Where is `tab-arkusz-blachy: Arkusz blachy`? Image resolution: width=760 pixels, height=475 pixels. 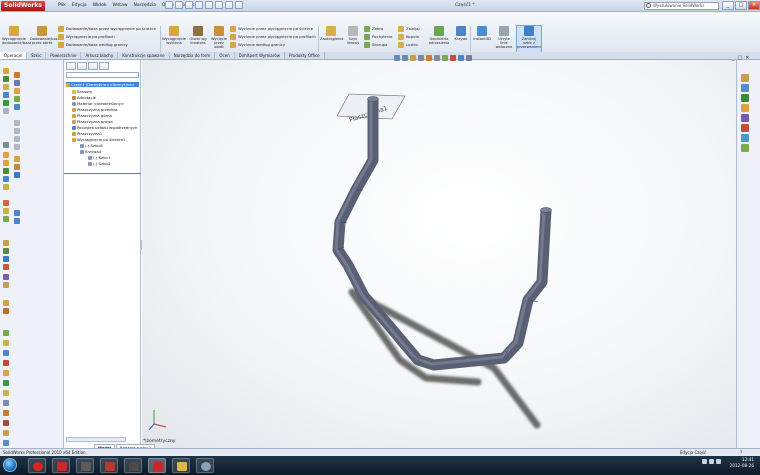 tab-arkusz-blachy: Arkusz blachy is located at coordinates (100, 55).